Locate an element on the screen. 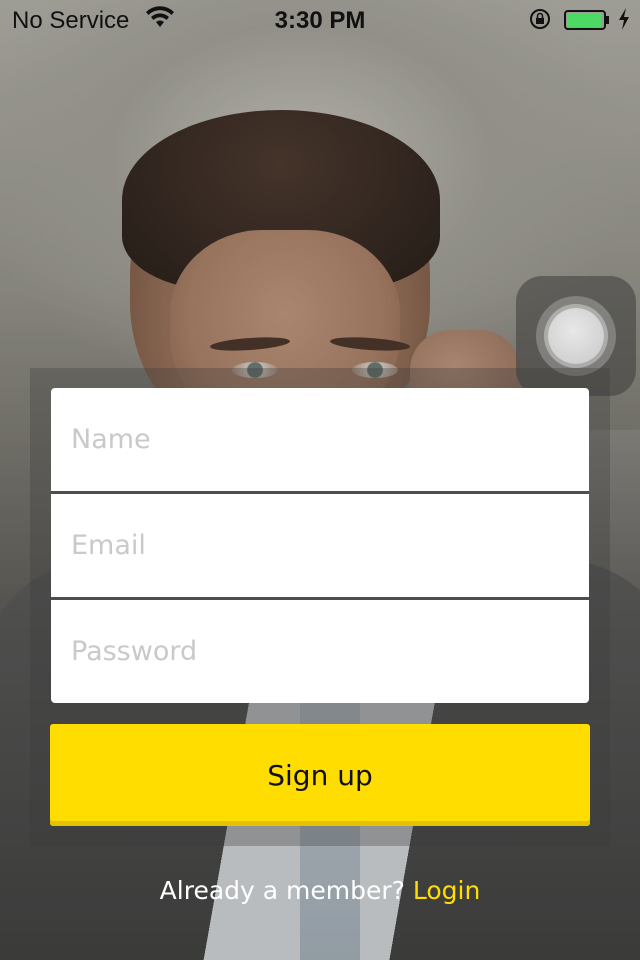 Image resolution: width=640 pixels, height=960 pixels. status-bar: No Service 3:30 PM is located at coordinates (320, 20).